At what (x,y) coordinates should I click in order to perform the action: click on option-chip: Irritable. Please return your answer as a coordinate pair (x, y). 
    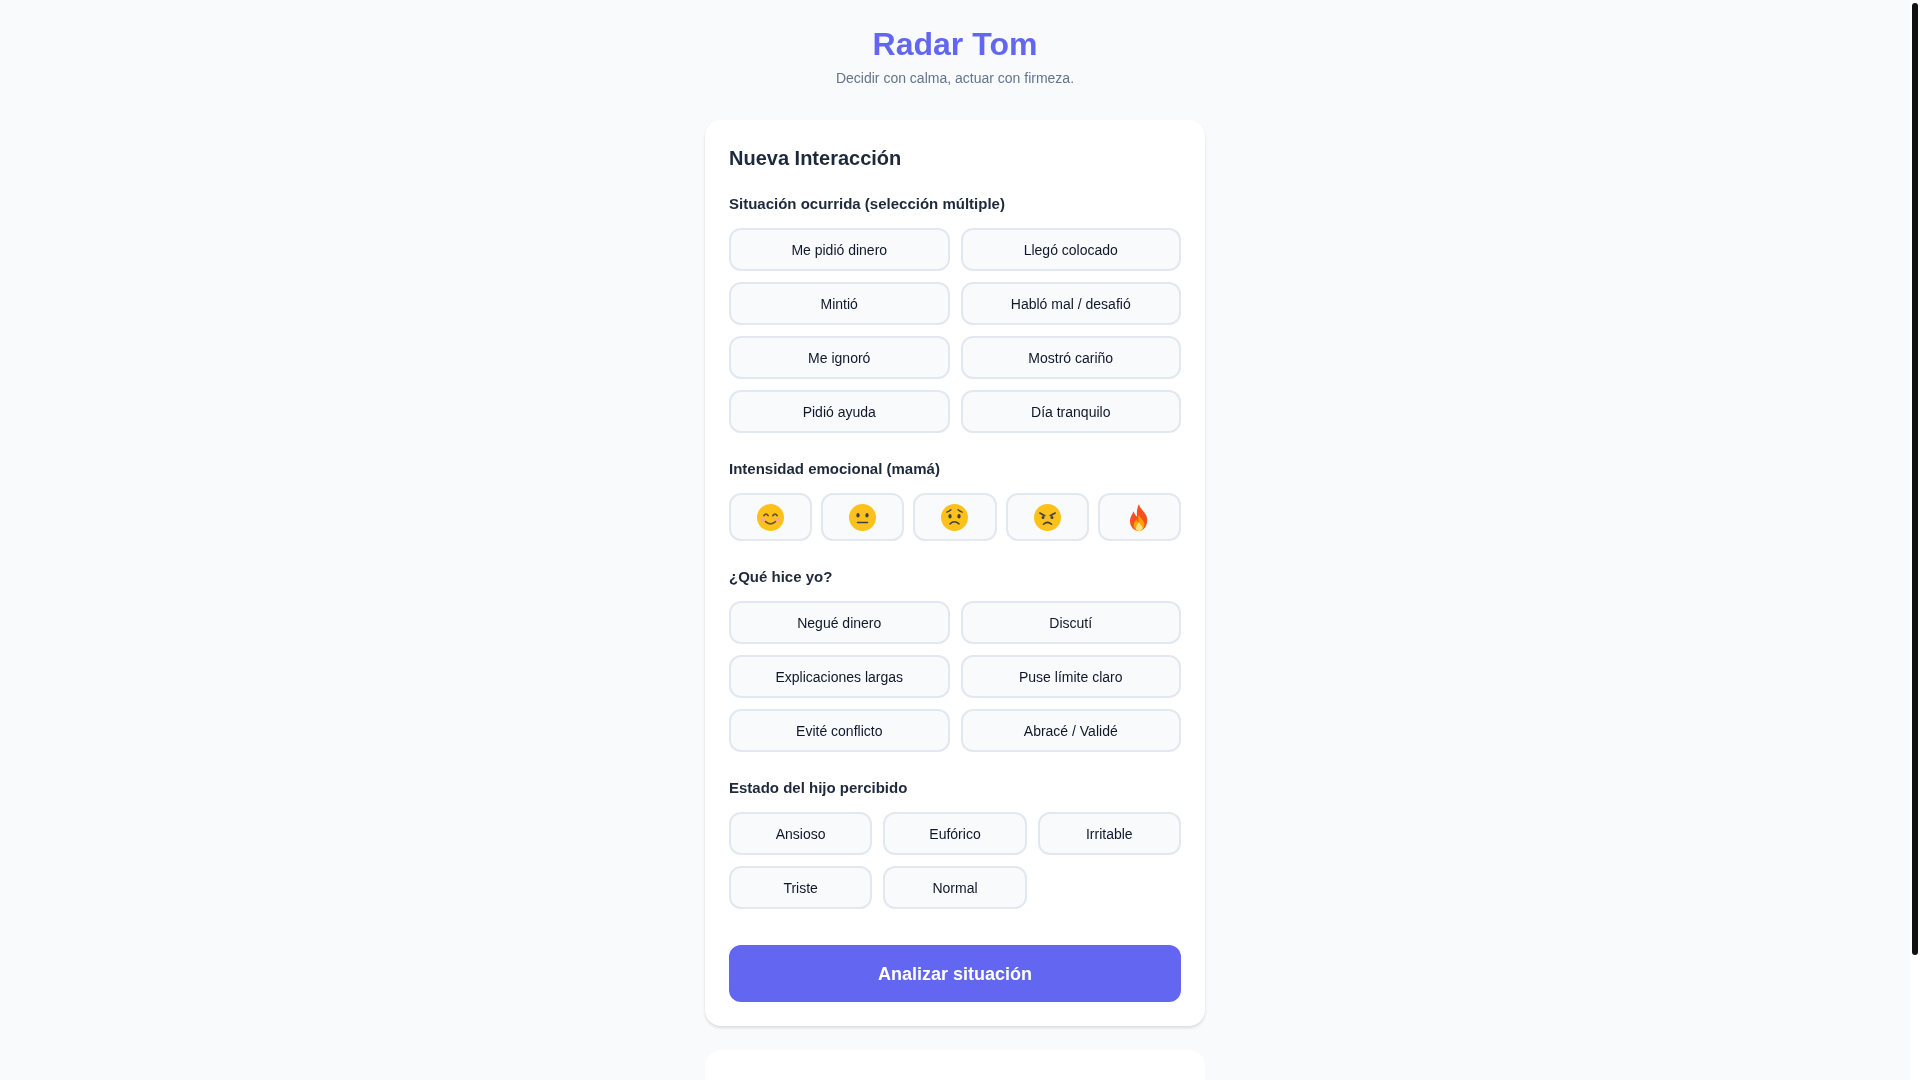
    Looking at the image, I should click on (1109, 833).